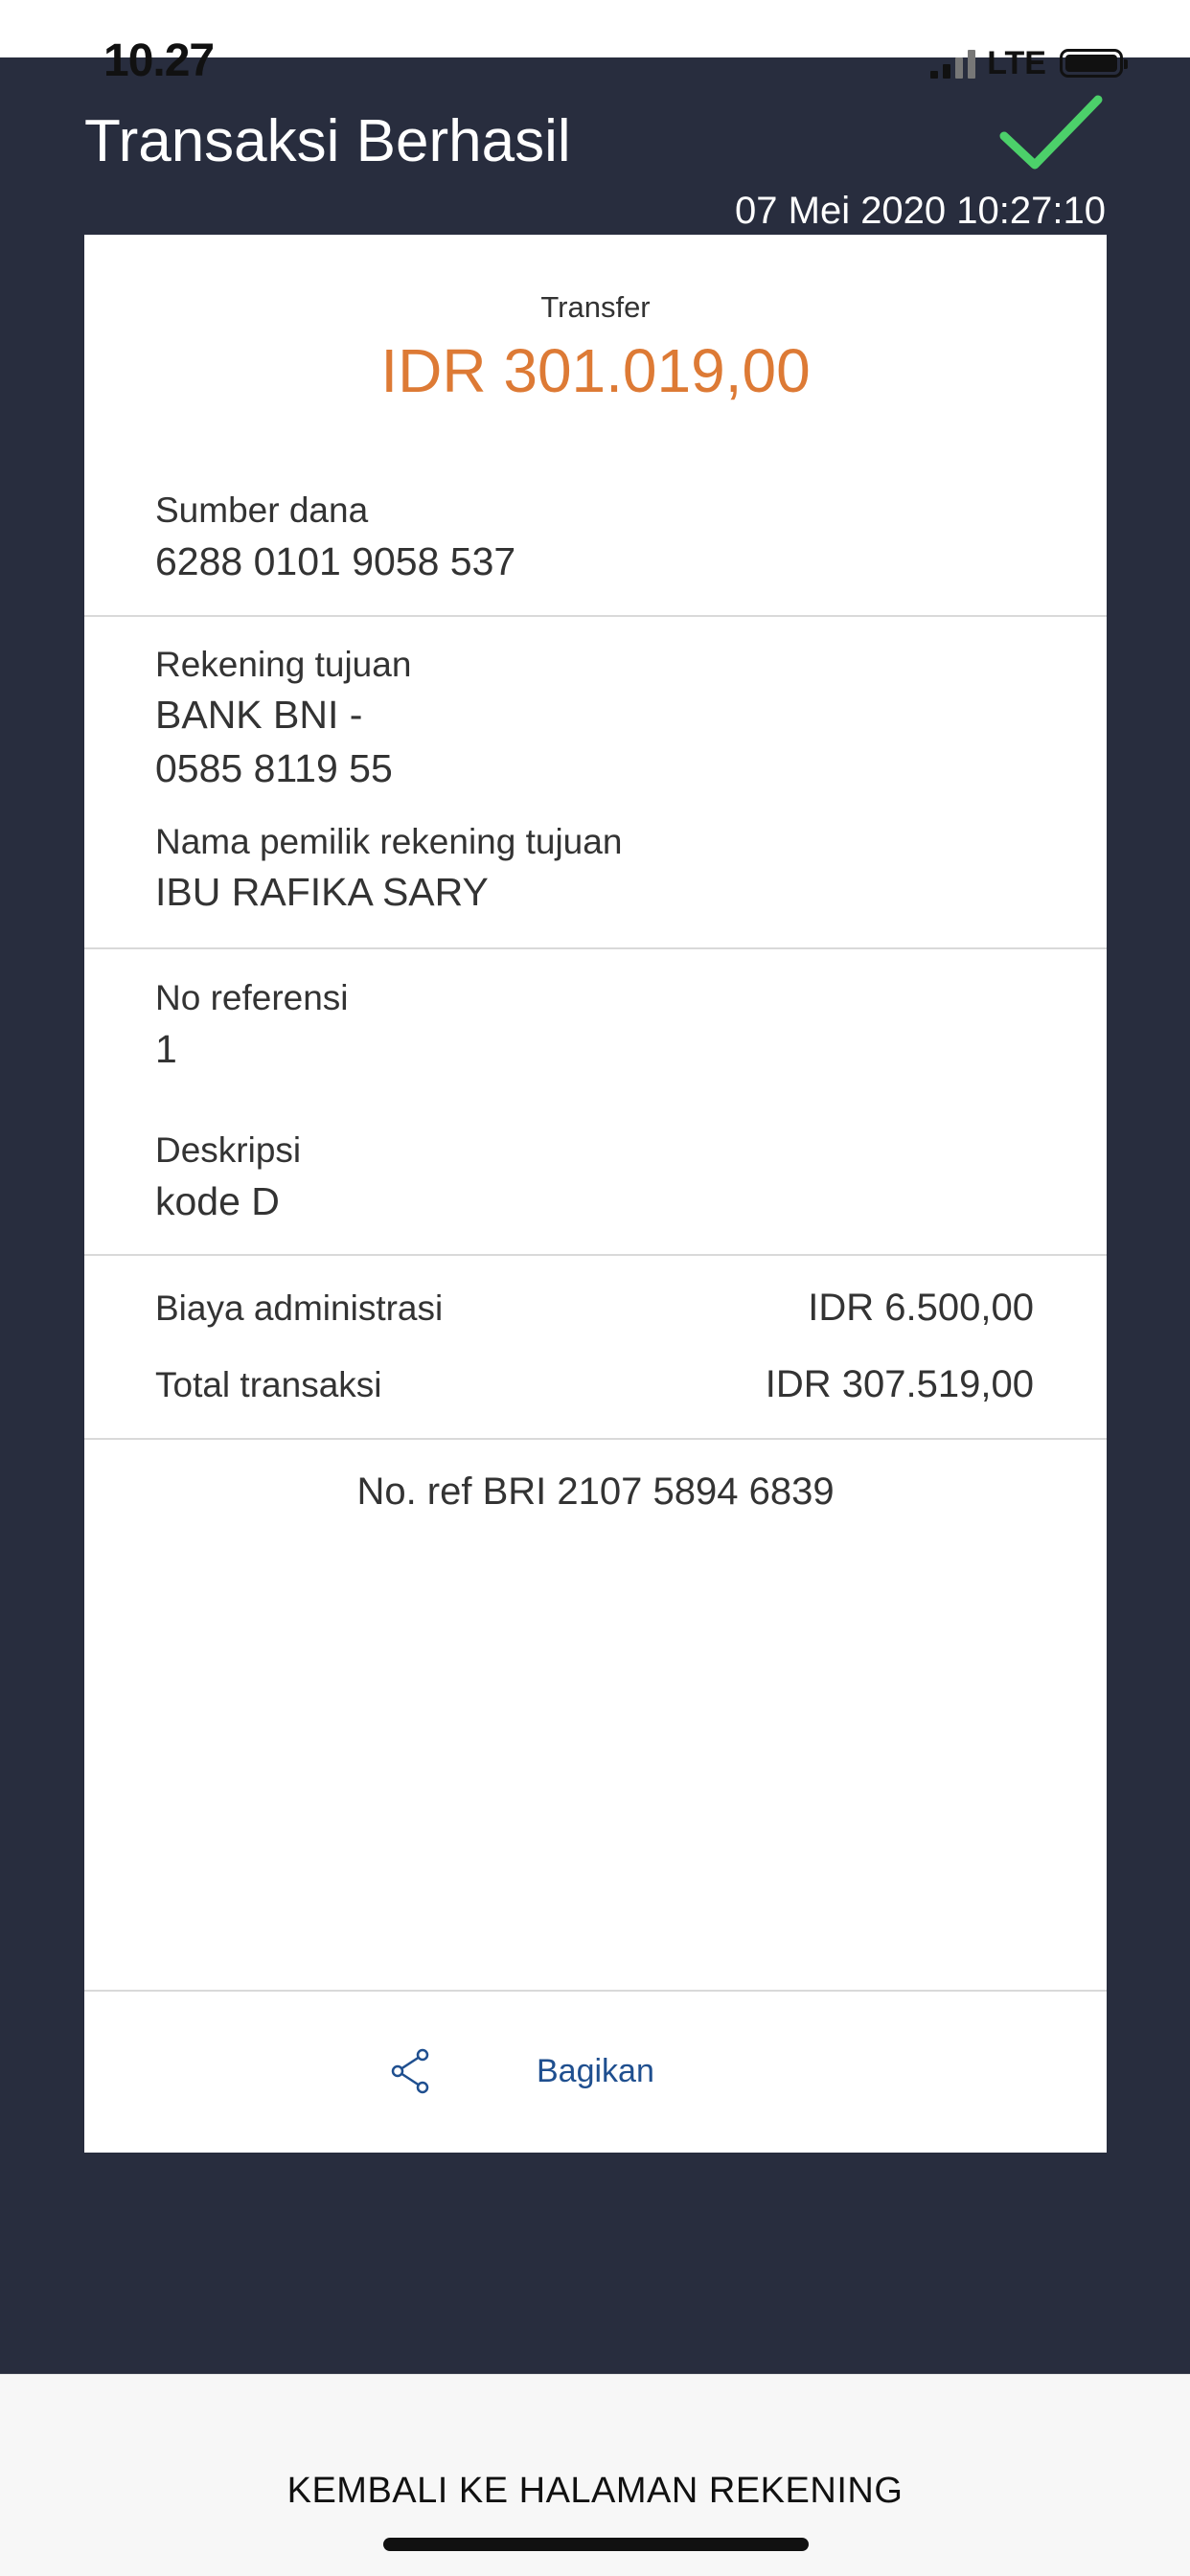 The image size is (1190, 2576). I want to click on share-button: Bagikan, so click(595, 2077).